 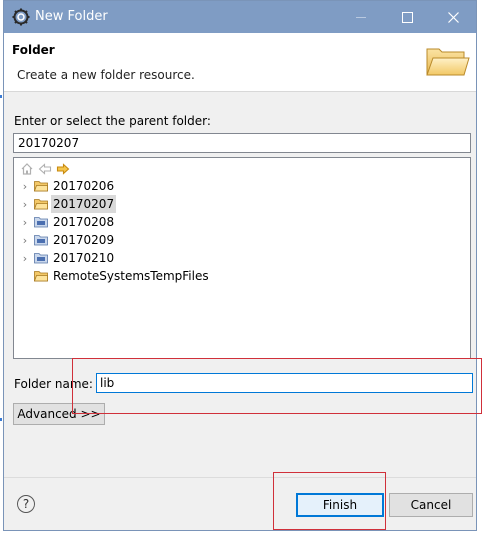 What do you see at coordinates (71, 16) in the screenshot?
I see `window-title: New Folder` at bounding box center [71, 16].